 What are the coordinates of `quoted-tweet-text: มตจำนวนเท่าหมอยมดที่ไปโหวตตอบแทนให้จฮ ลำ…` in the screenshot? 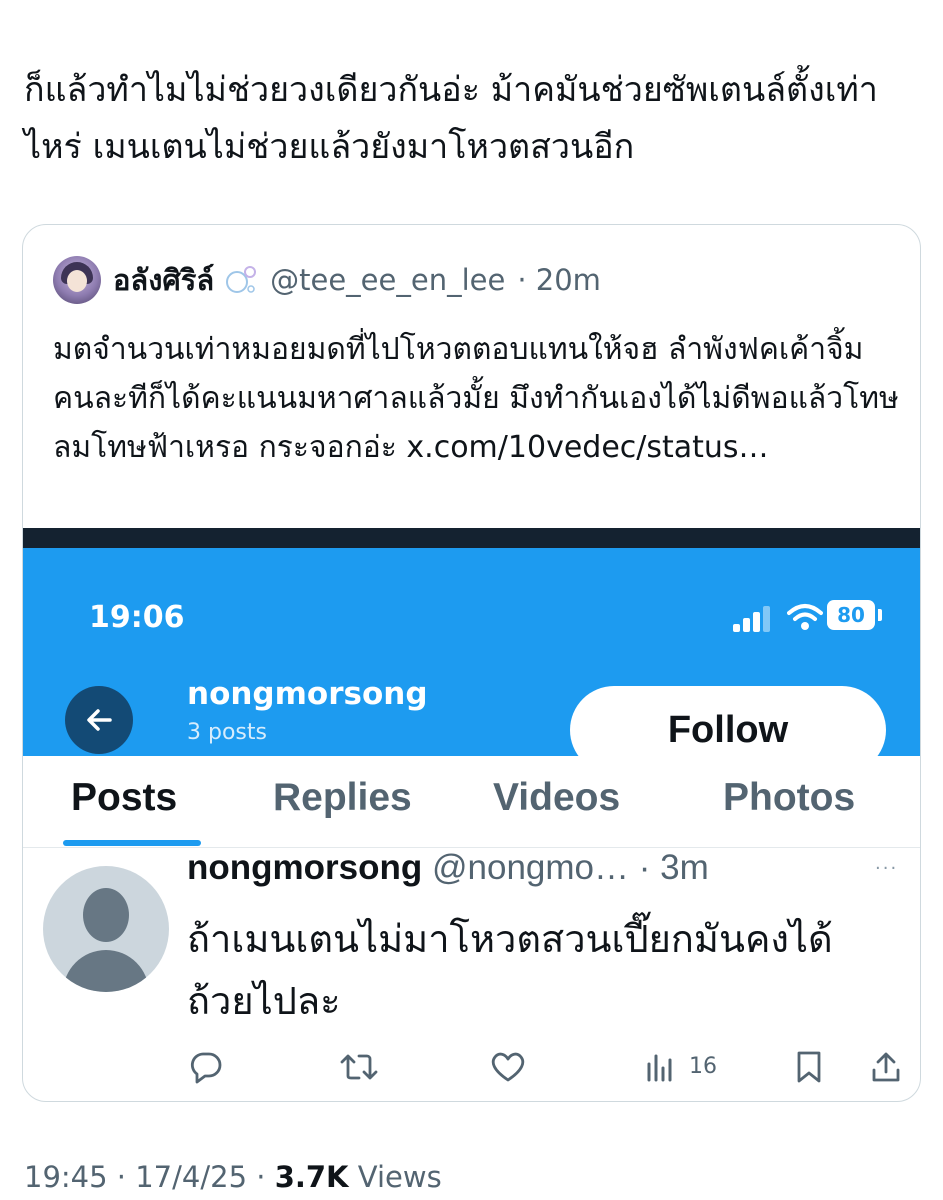 It's located at (476, 398).